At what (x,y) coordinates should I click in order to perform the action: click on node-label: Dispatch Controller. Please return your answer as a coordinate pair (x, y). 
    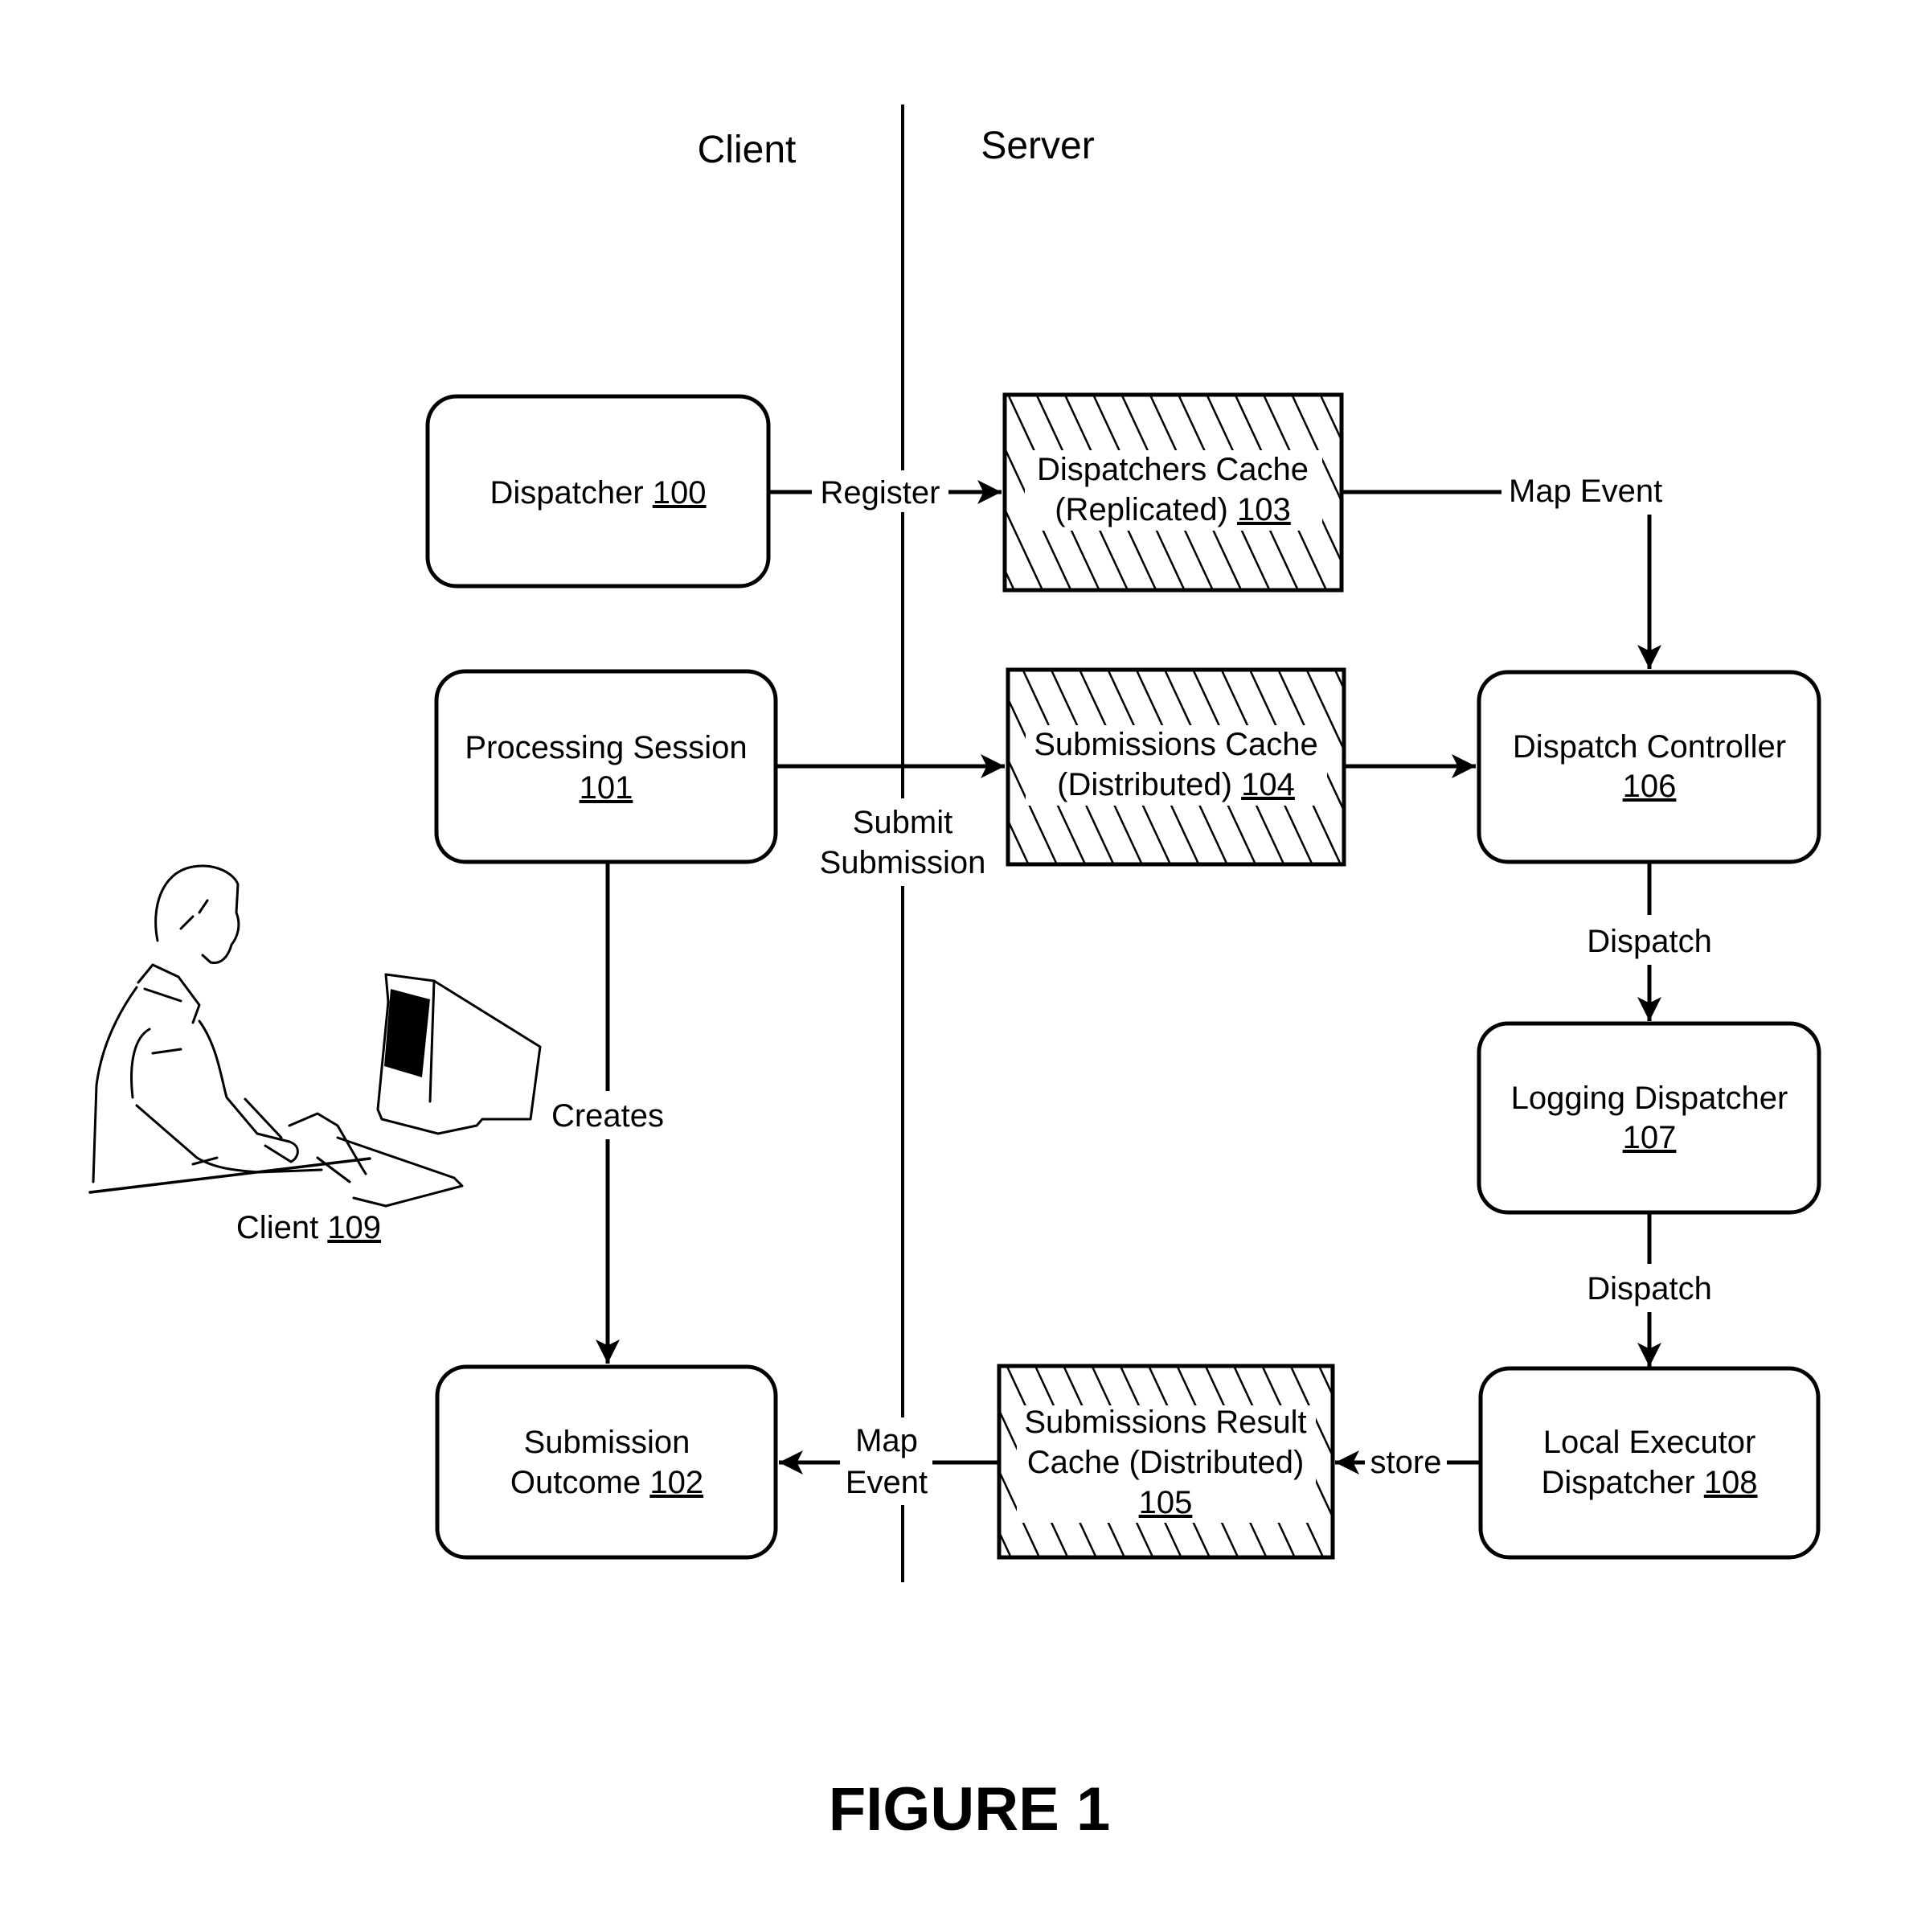
    Looking at the image, I should click on (1649, 747).